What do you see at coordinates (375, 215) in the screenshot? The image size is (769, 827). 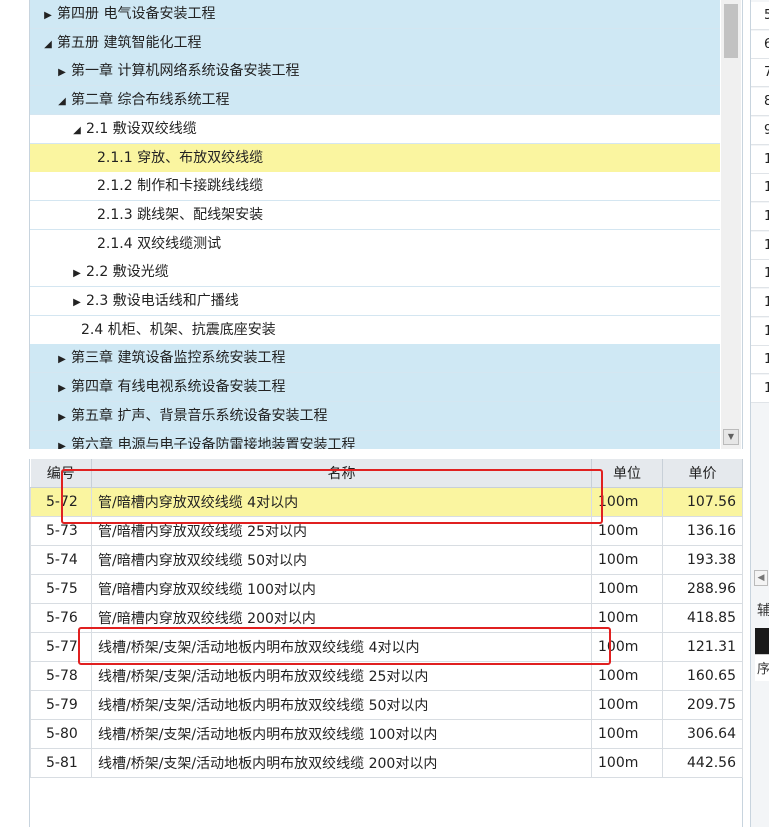 I see `tree-item: 2.1.3 跳线架、配线架安装` at bounding box center [375, 215].